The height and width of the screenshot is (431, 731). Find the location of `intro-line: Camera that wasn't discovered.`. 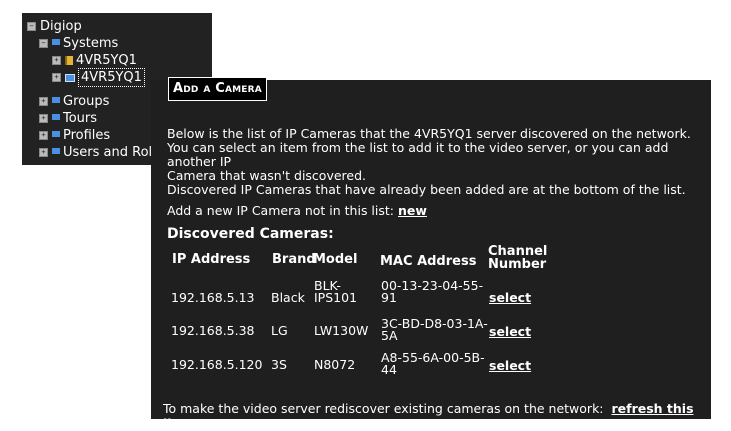

intro-line: Camera that wasn't discovered. is located at coordinates (267, 175).